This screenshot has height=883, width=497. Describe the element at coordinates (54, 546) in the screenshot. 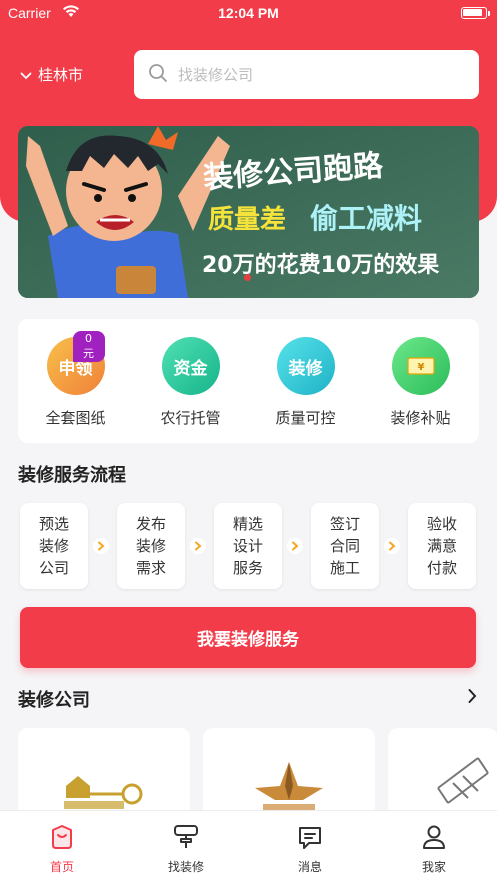

I see `process-step: 预选装修公司` at that location.